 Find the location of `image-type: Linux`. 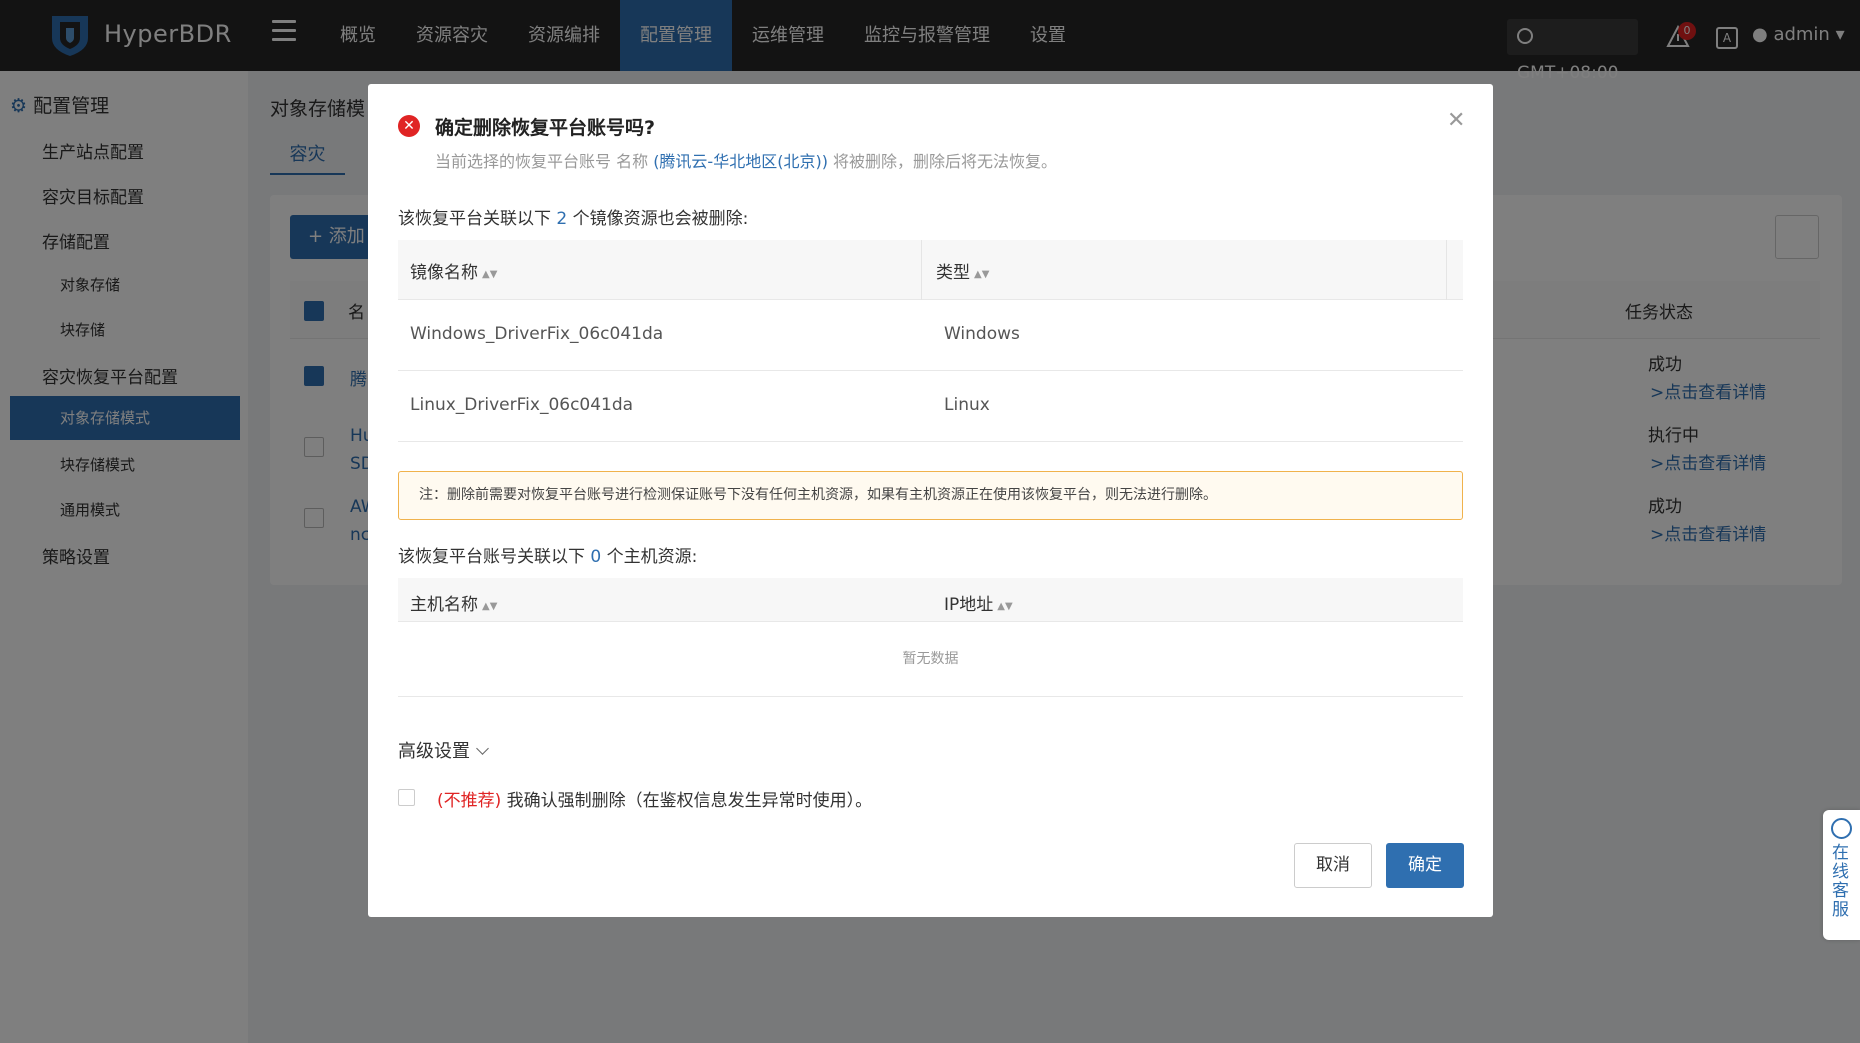

image-type: Linux is located at coordinates (967, 405).